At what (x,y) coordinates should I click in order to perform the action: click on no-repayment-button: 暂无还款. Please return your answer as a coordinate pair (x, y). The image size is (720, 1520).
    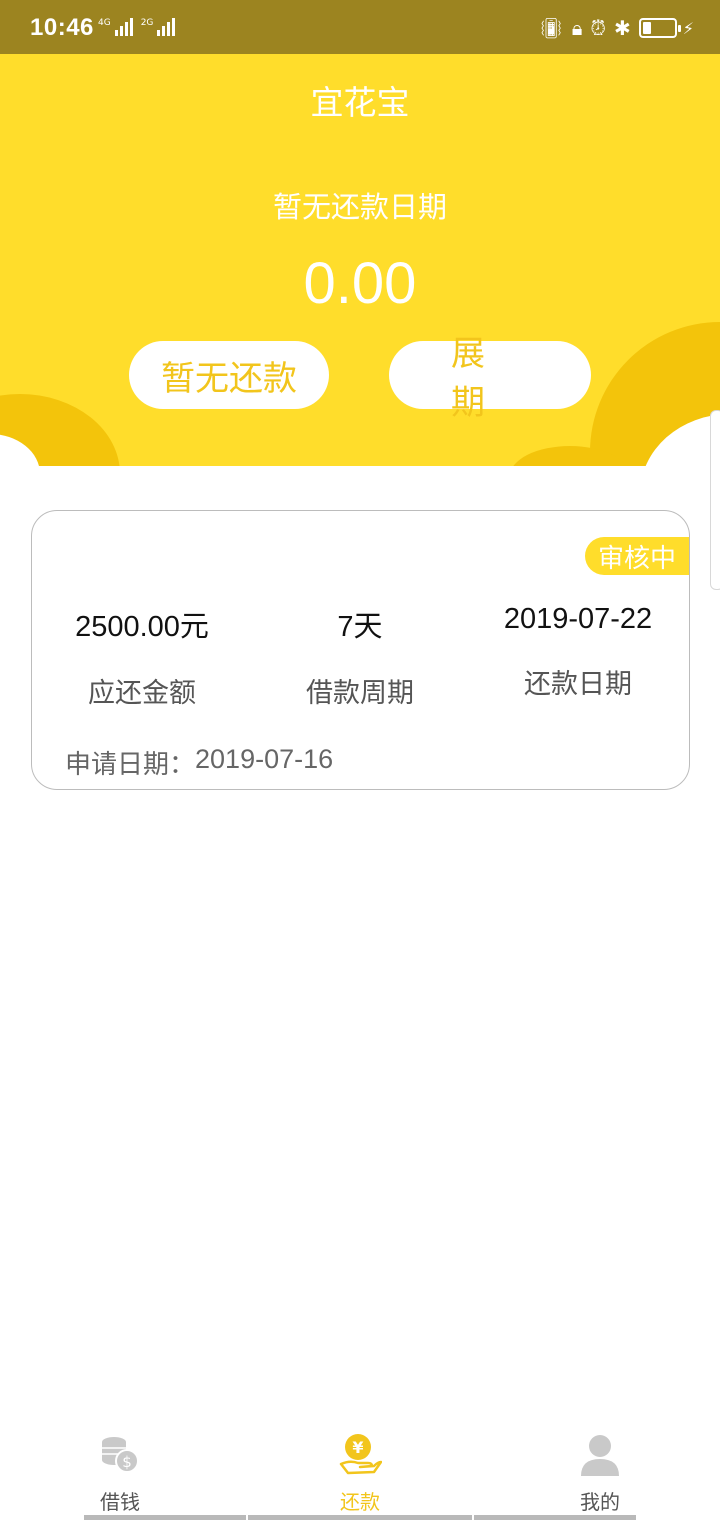
    Looking at the image, I should click on (229, 375).